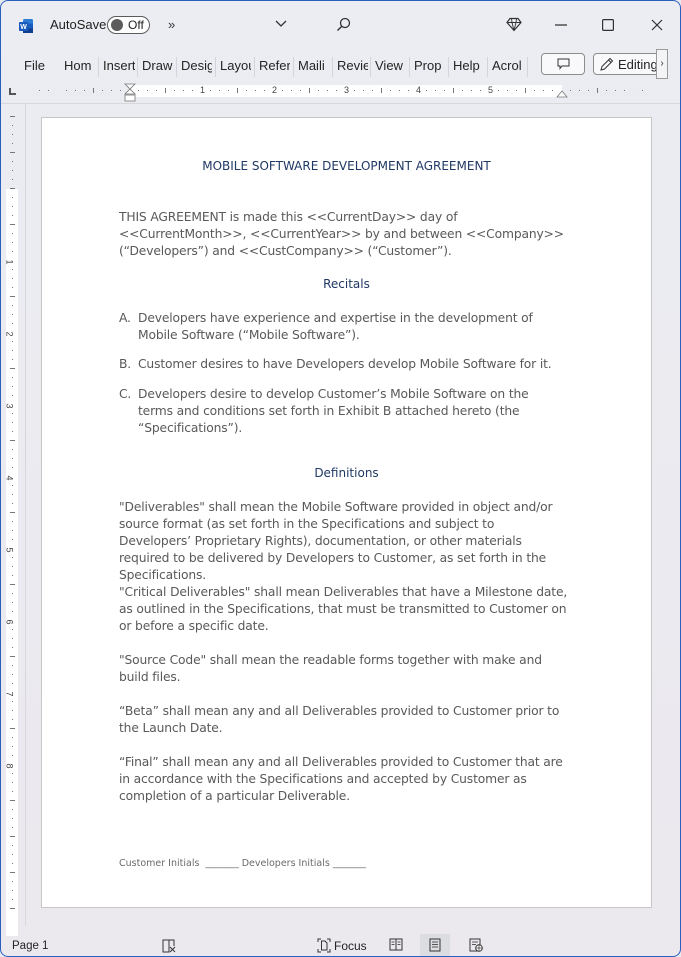 This screenshot has width=681, height=957. I want to click on tab-view: View, so click(390, 67).